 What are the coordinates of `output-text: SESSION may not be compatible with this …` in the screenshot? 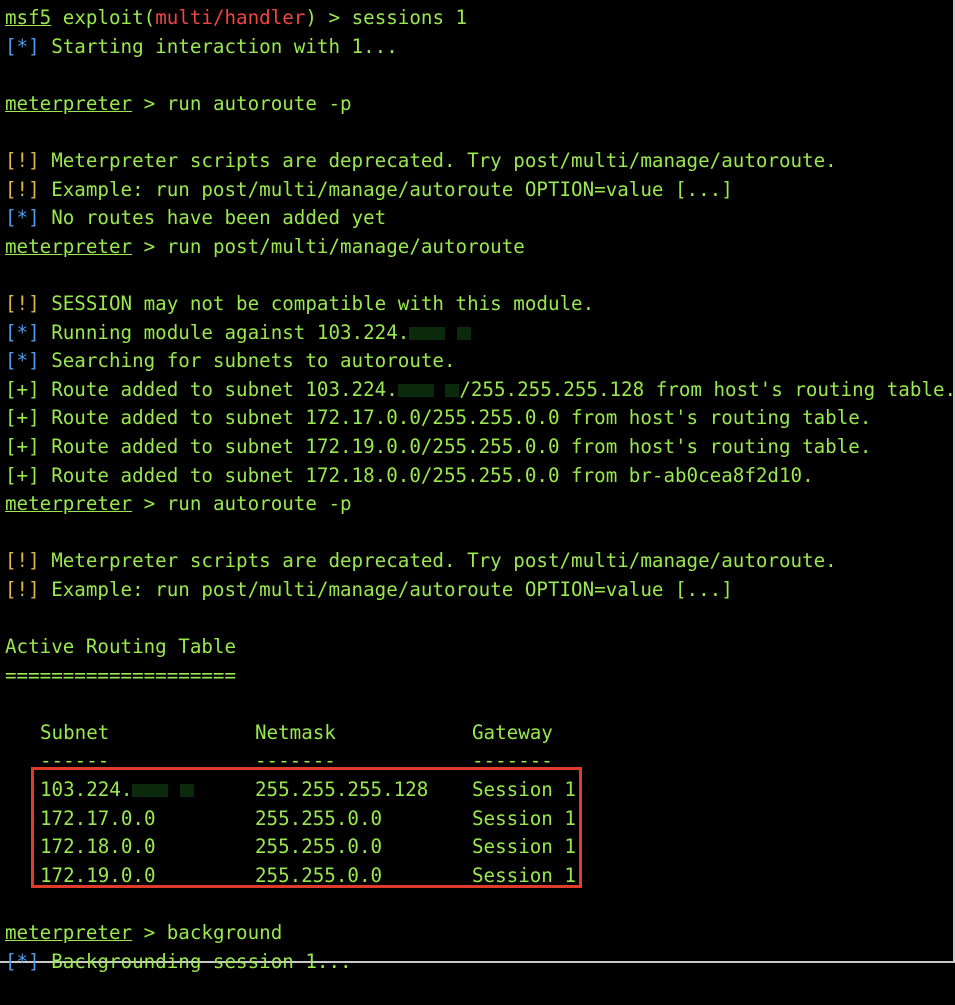 It's located at (317, 303).